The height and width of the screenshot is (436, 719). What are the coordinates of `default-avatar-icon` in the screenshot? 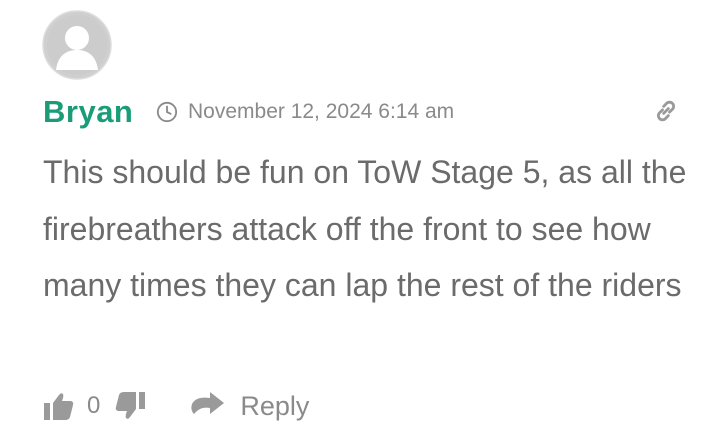 It's located at (77, 45).